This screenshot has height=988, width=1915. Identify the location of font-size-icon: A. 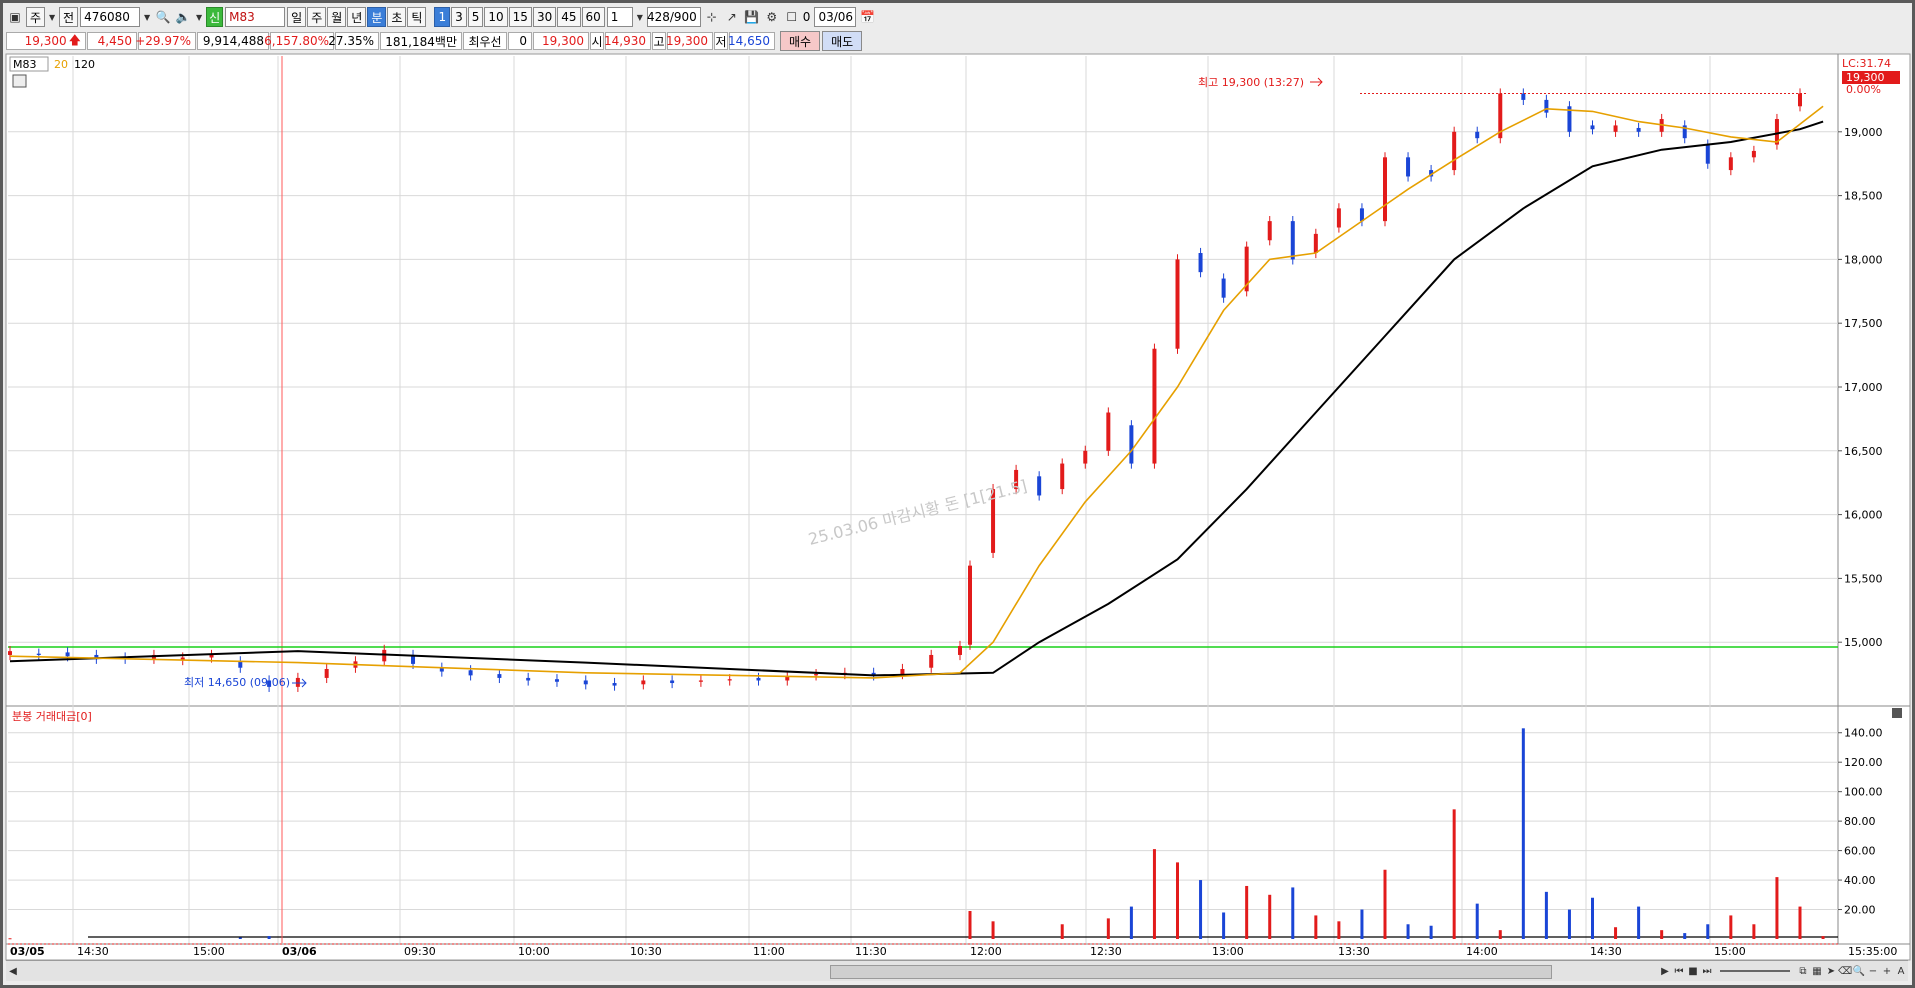
(1901, 971).